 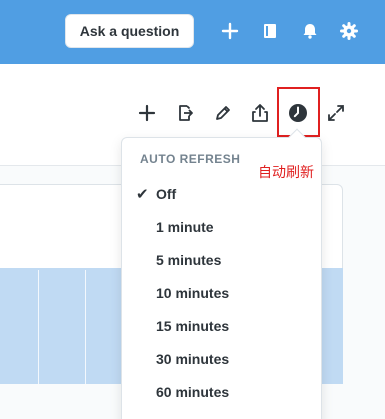 I want to click on refresh-option-1-minute: 1 minute, so click(x=221, y=227).